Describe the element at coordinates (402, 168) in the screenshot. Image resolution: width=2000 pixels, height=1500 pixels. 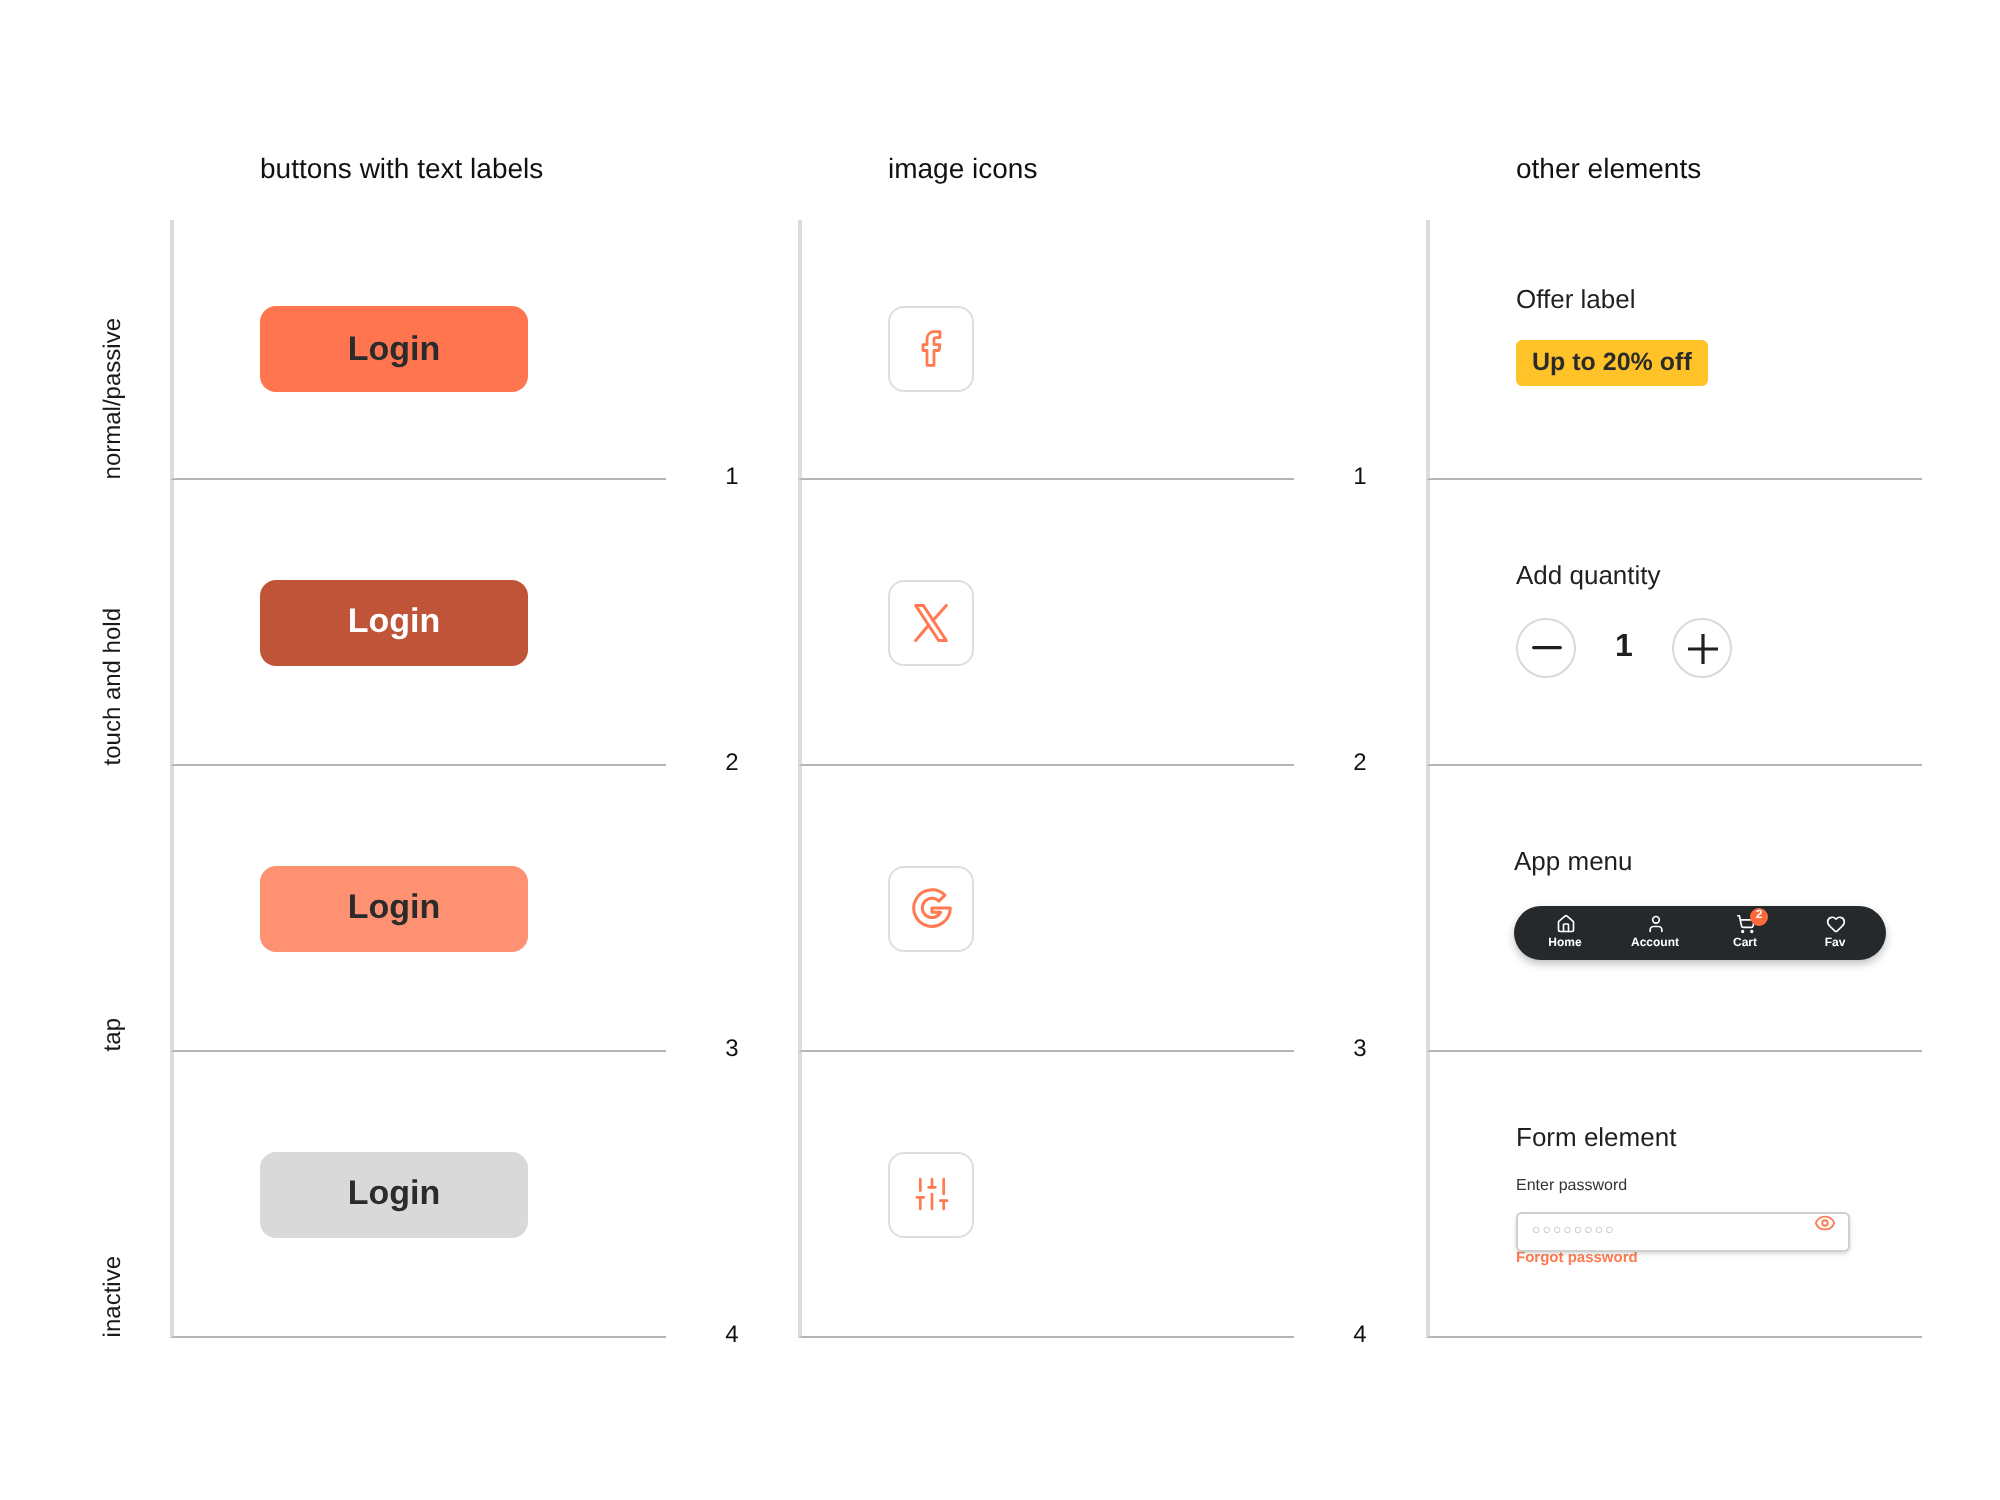
I see `column-heading: buttons with text labels` at that location.